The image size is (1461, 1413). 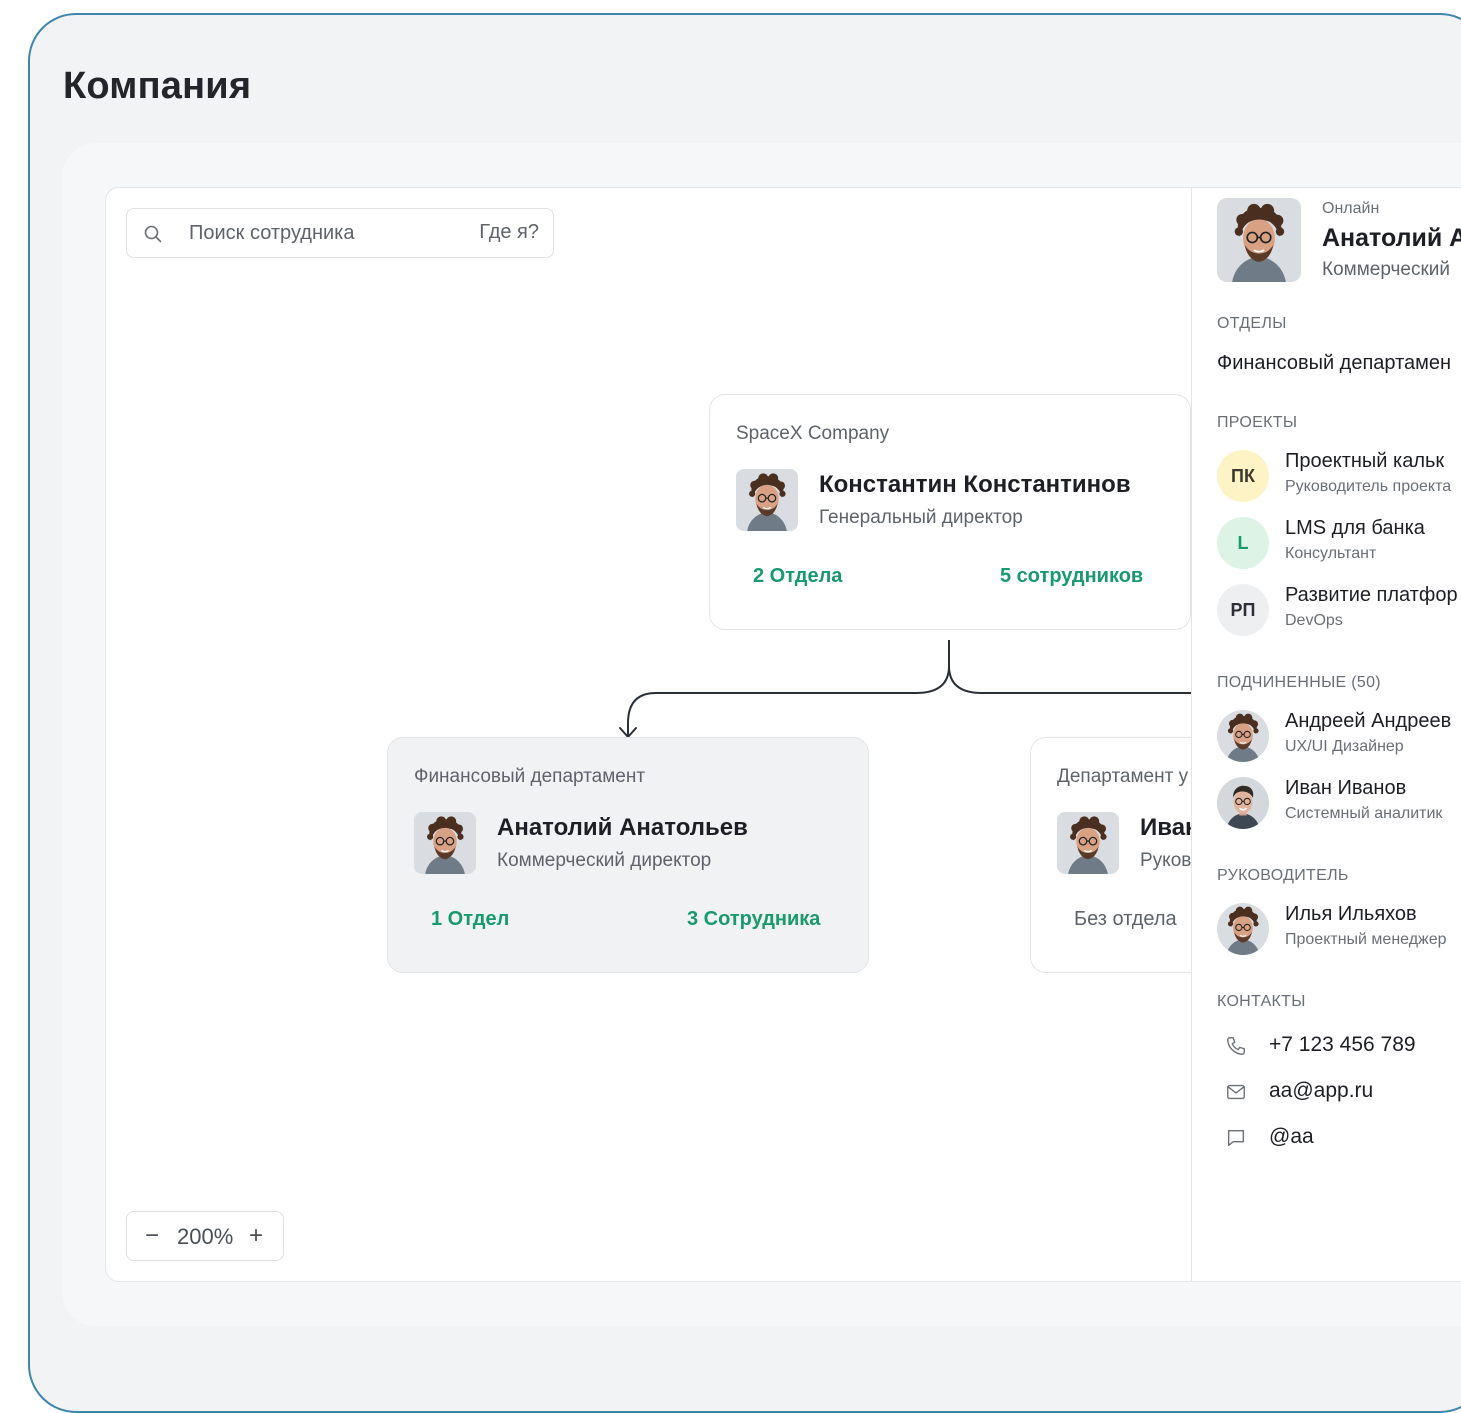 I want to click on zoom-in-button: +, so click(x=256, y=1236).